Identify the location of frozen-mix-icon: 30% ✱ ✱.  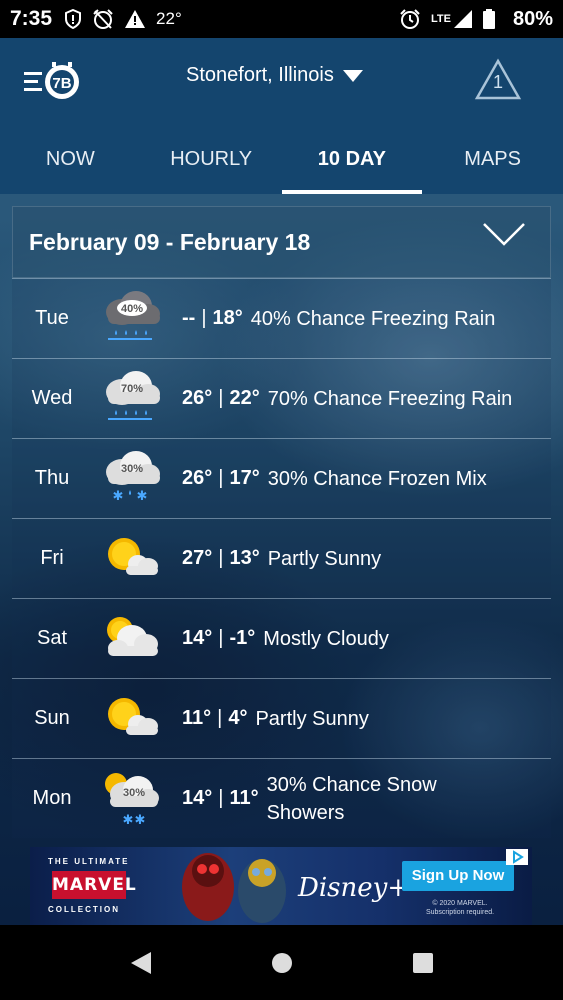
(137, 479).